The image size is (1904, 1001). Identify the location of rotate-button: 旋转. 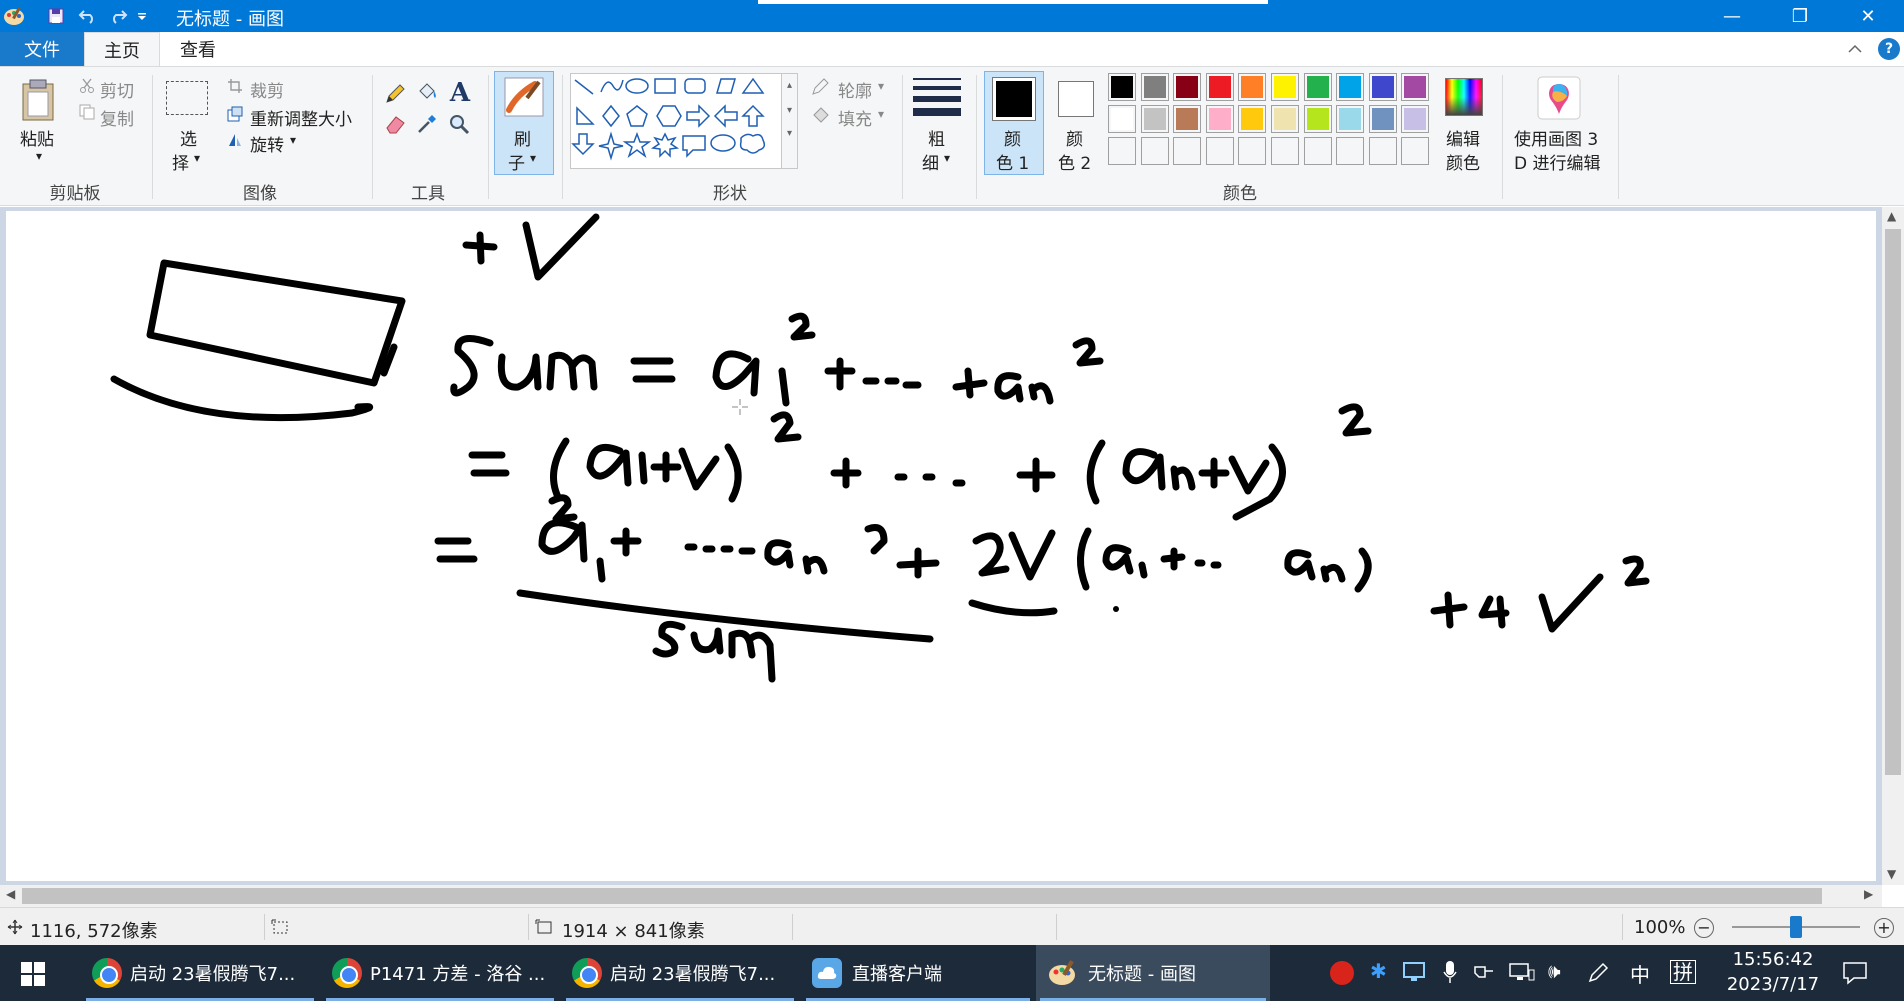
(267, 143).